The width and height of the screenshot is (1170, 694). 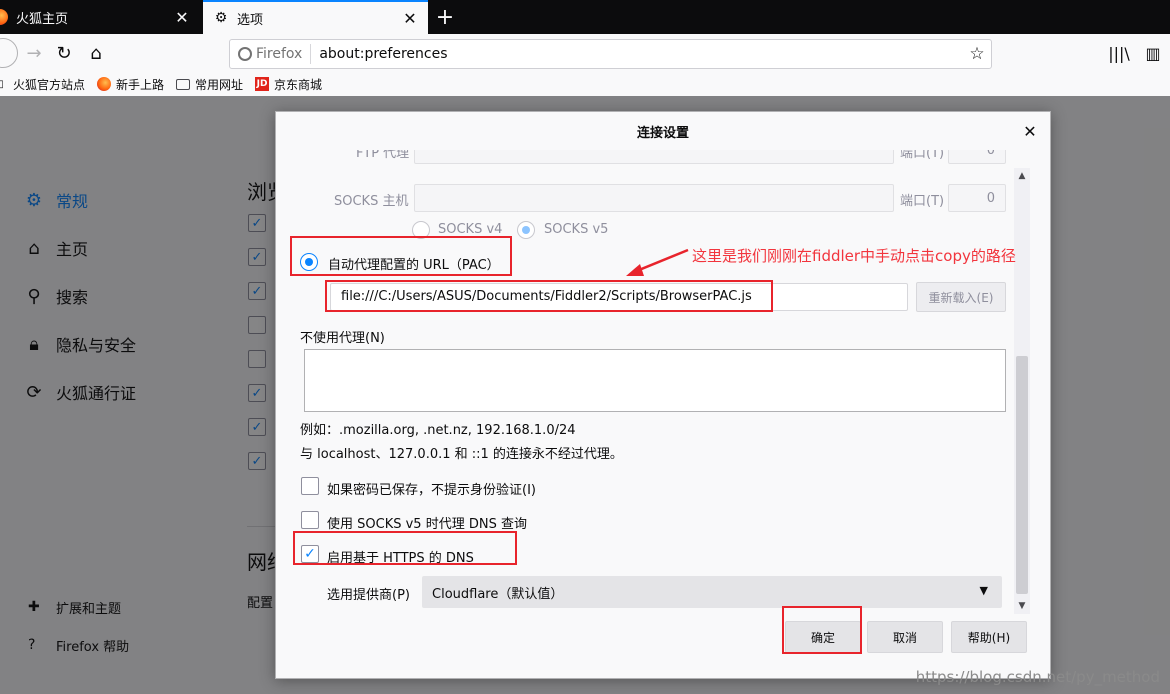 What do you see at coordinates (431, 490) in the screenshot?
I see `auth-prompt-label: 如果密码已保存，不提示身份验证(I)` at bounding box center [431, 490].